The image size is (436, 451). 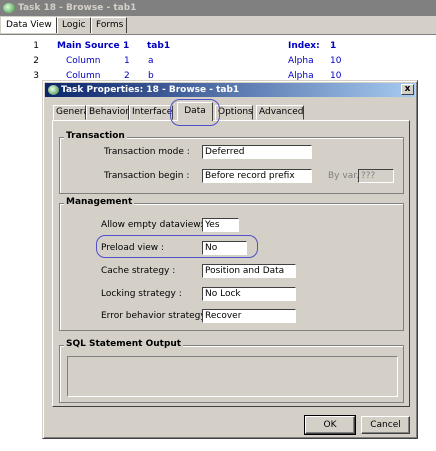 I want to click on grid-cell: a, so click(x=151, y=61).